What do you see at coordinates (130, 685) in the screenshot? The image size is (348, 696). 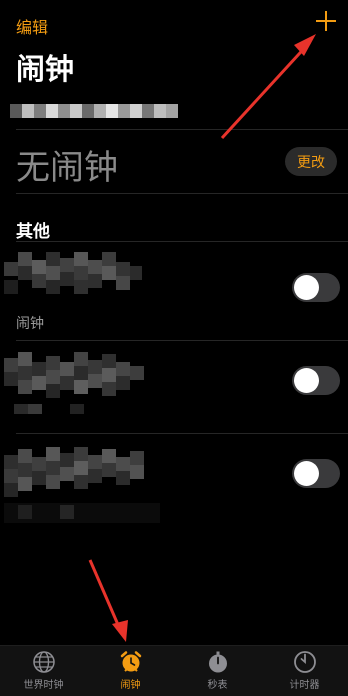 I see `tab-label: 闹钟` at bounding box center [130, 685].